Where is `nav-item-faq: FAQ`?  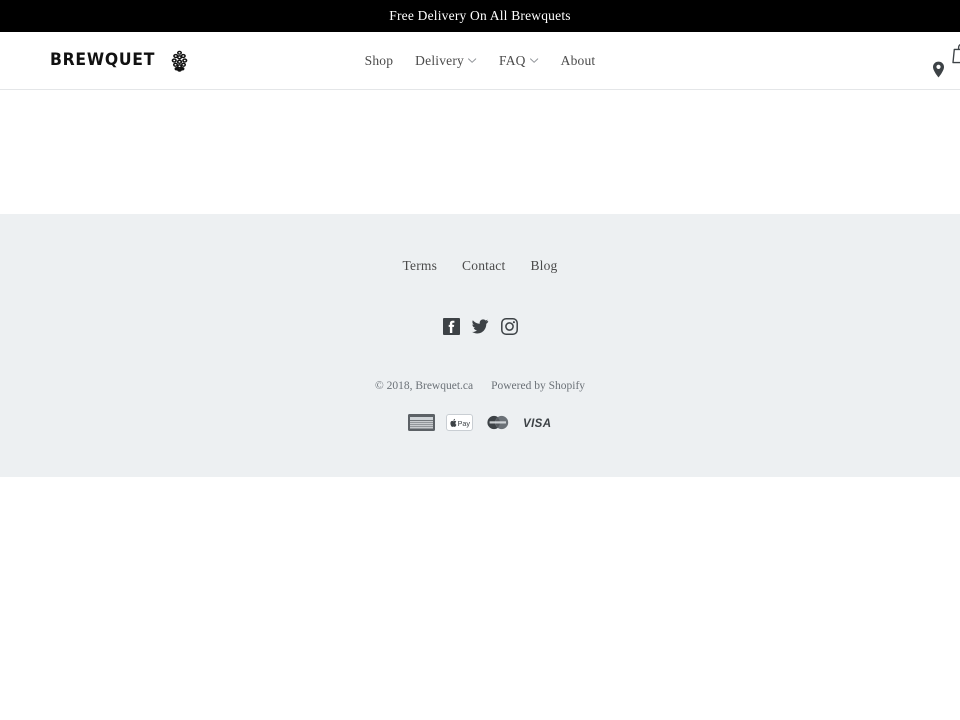 nav-item-faq: FAQ is located at coordinates (519, 61).